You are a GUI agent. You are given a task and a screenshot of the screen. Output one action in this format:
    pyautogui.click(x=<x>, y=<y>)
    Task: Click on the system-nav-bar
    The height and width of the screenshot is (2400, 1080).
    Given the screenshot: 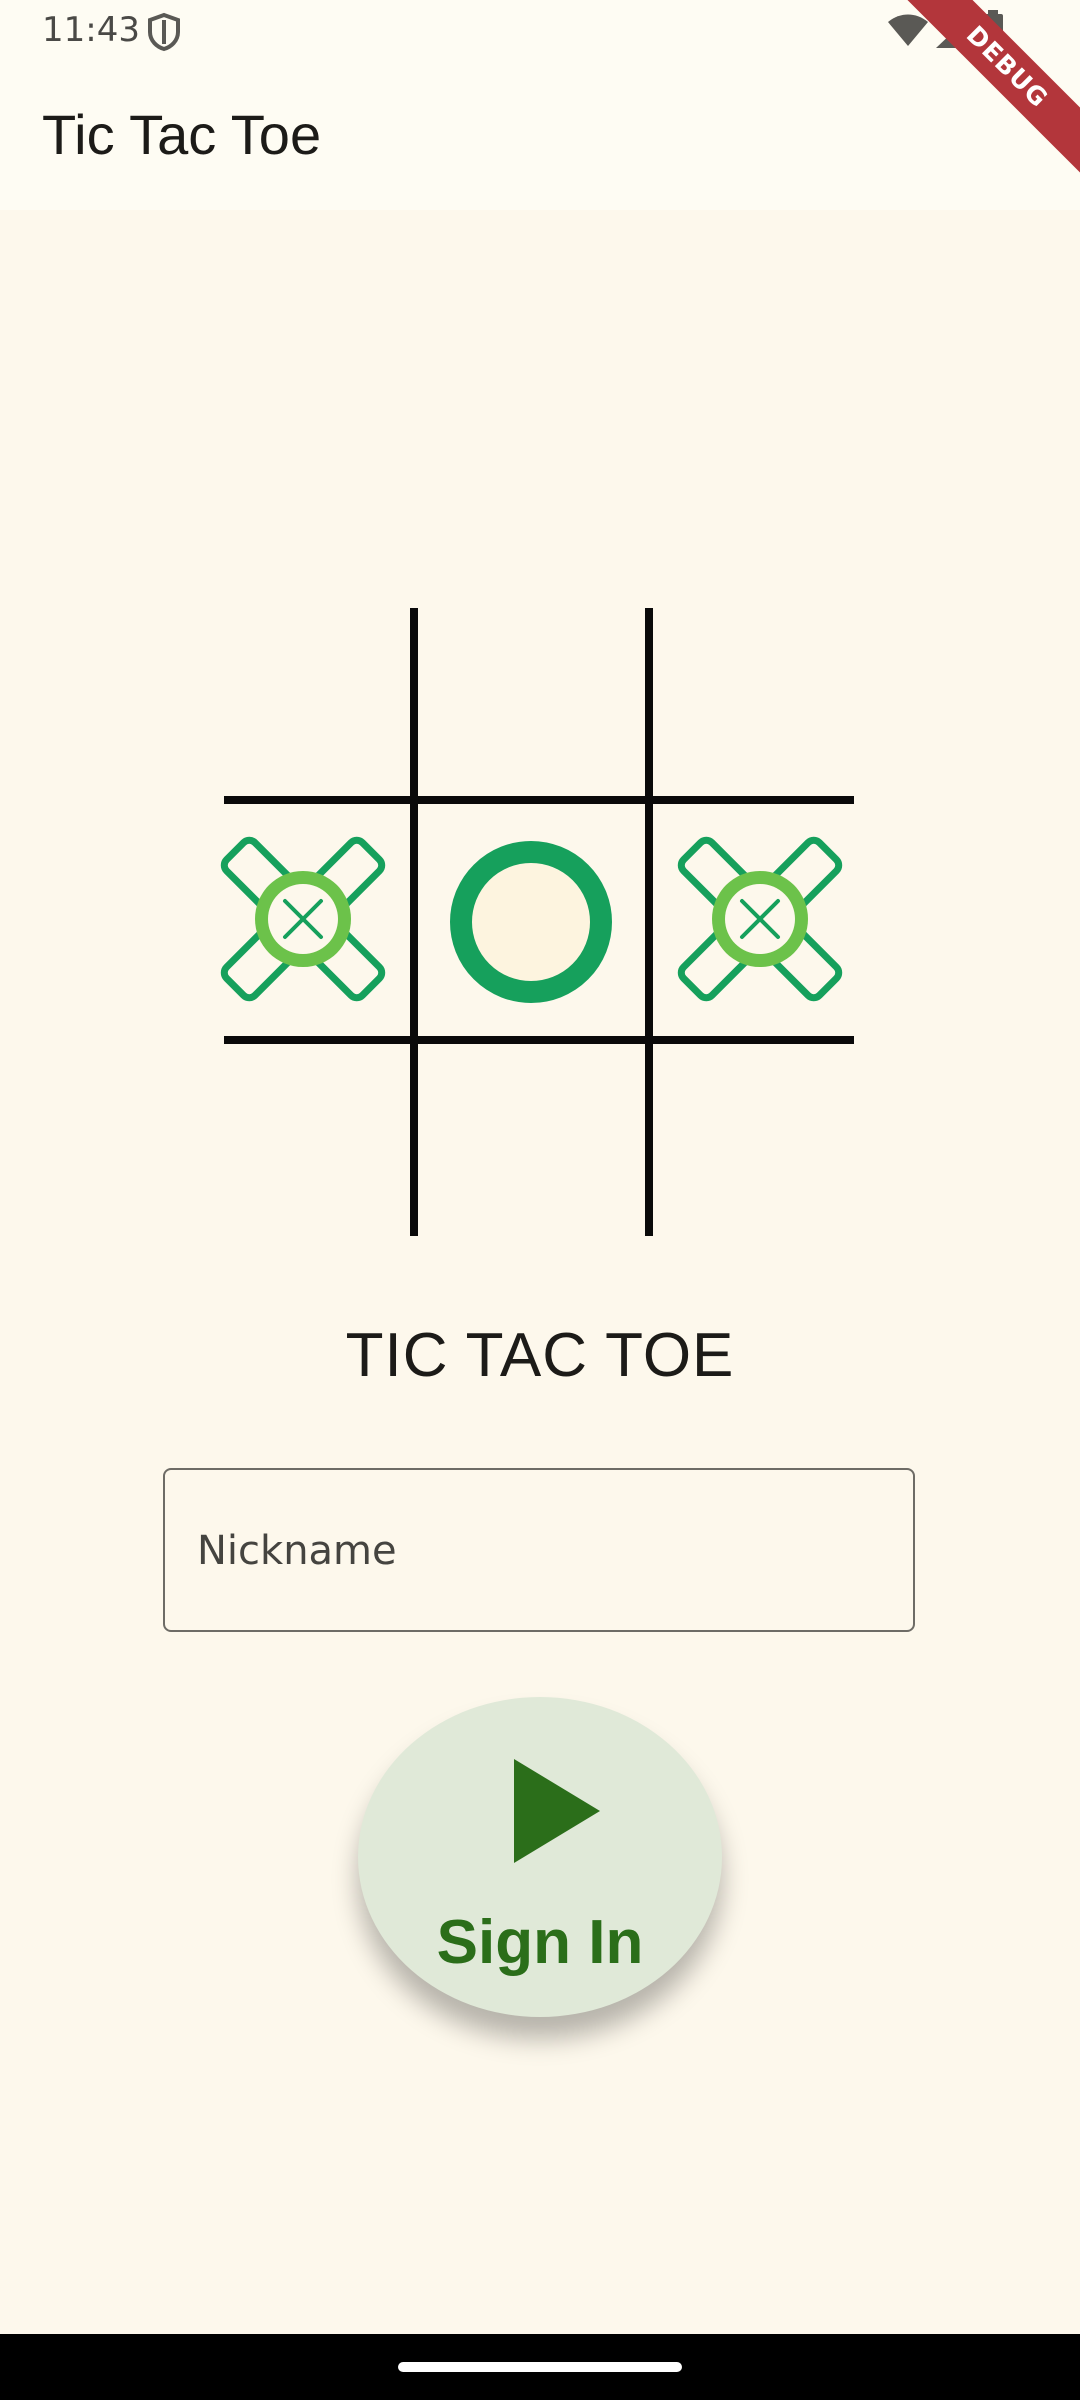 What is the action you would take?
    pyautogui.click(x=540, y=2367)
    